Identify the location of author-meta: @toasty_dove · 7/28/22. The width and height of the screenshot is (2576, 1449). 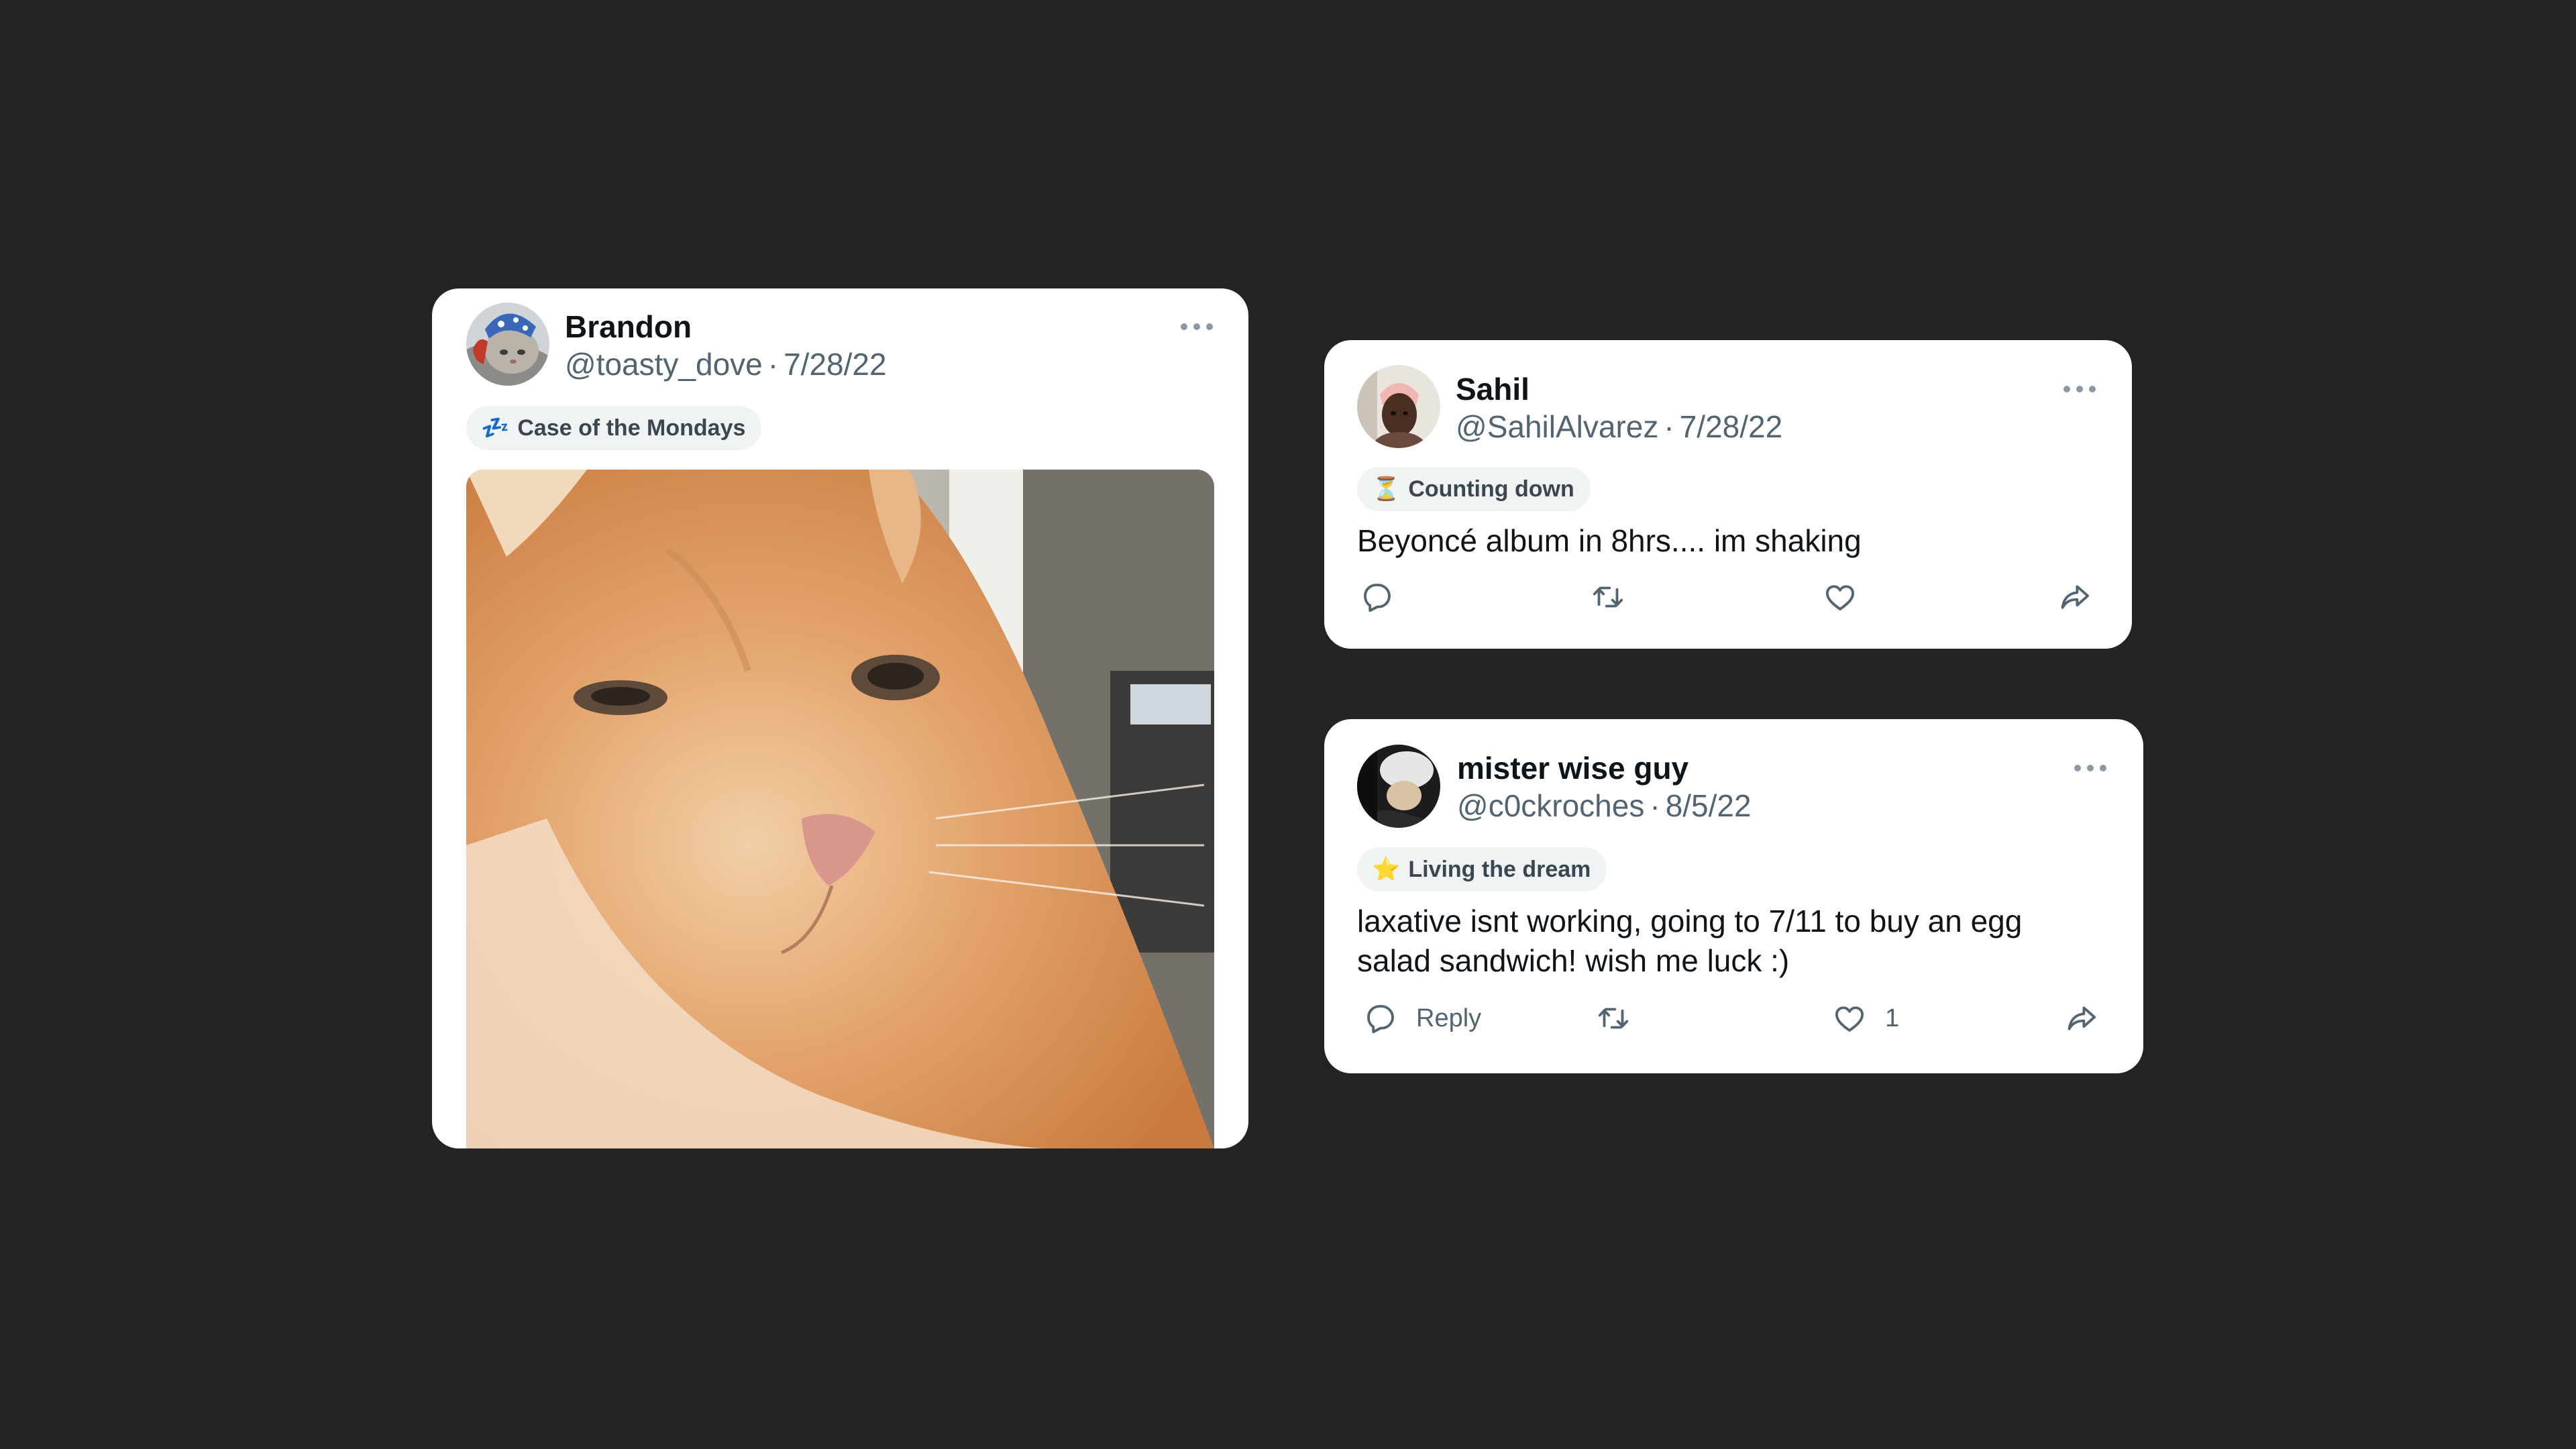
(726, 364).